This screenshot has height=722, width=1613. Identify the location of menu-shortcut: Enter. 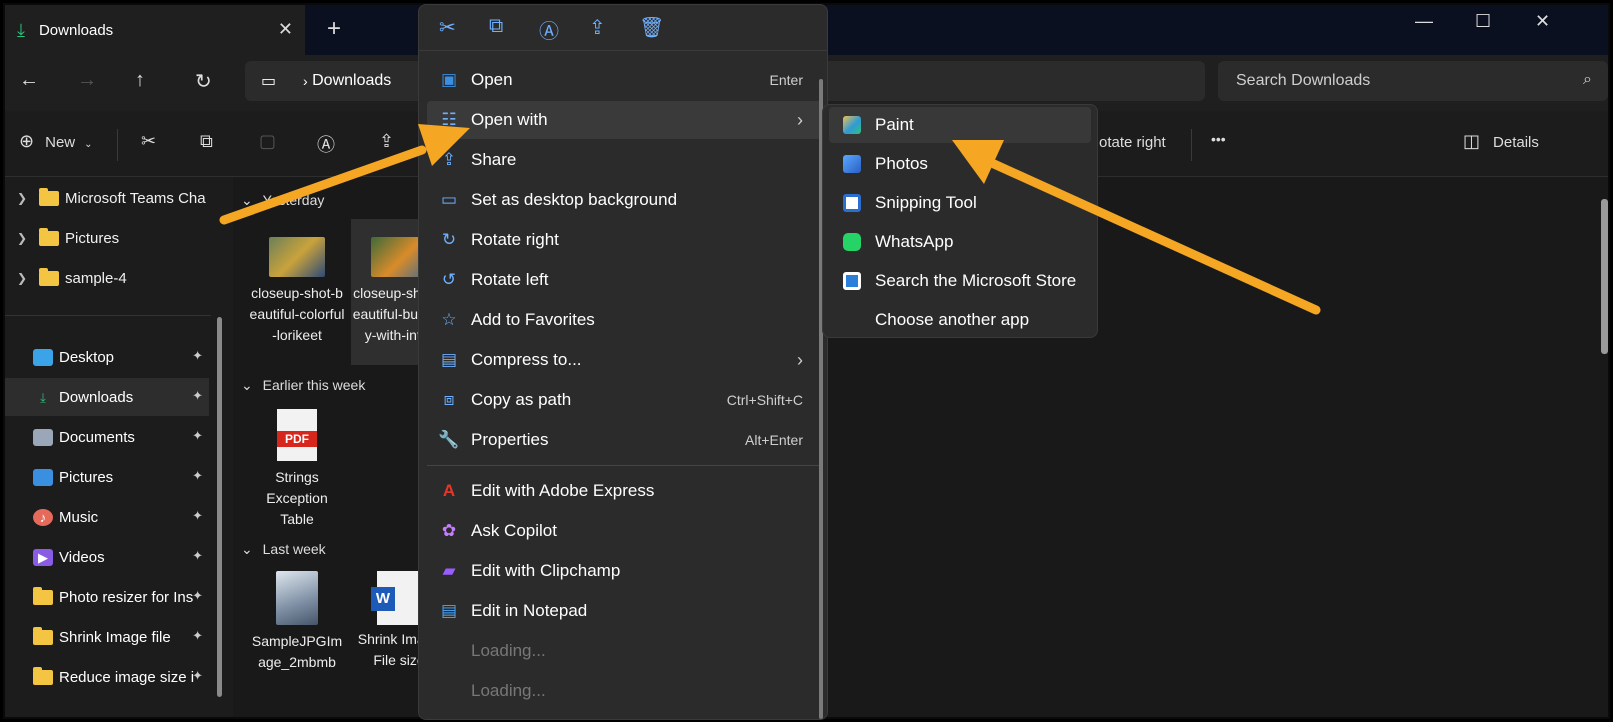
(786, 80).